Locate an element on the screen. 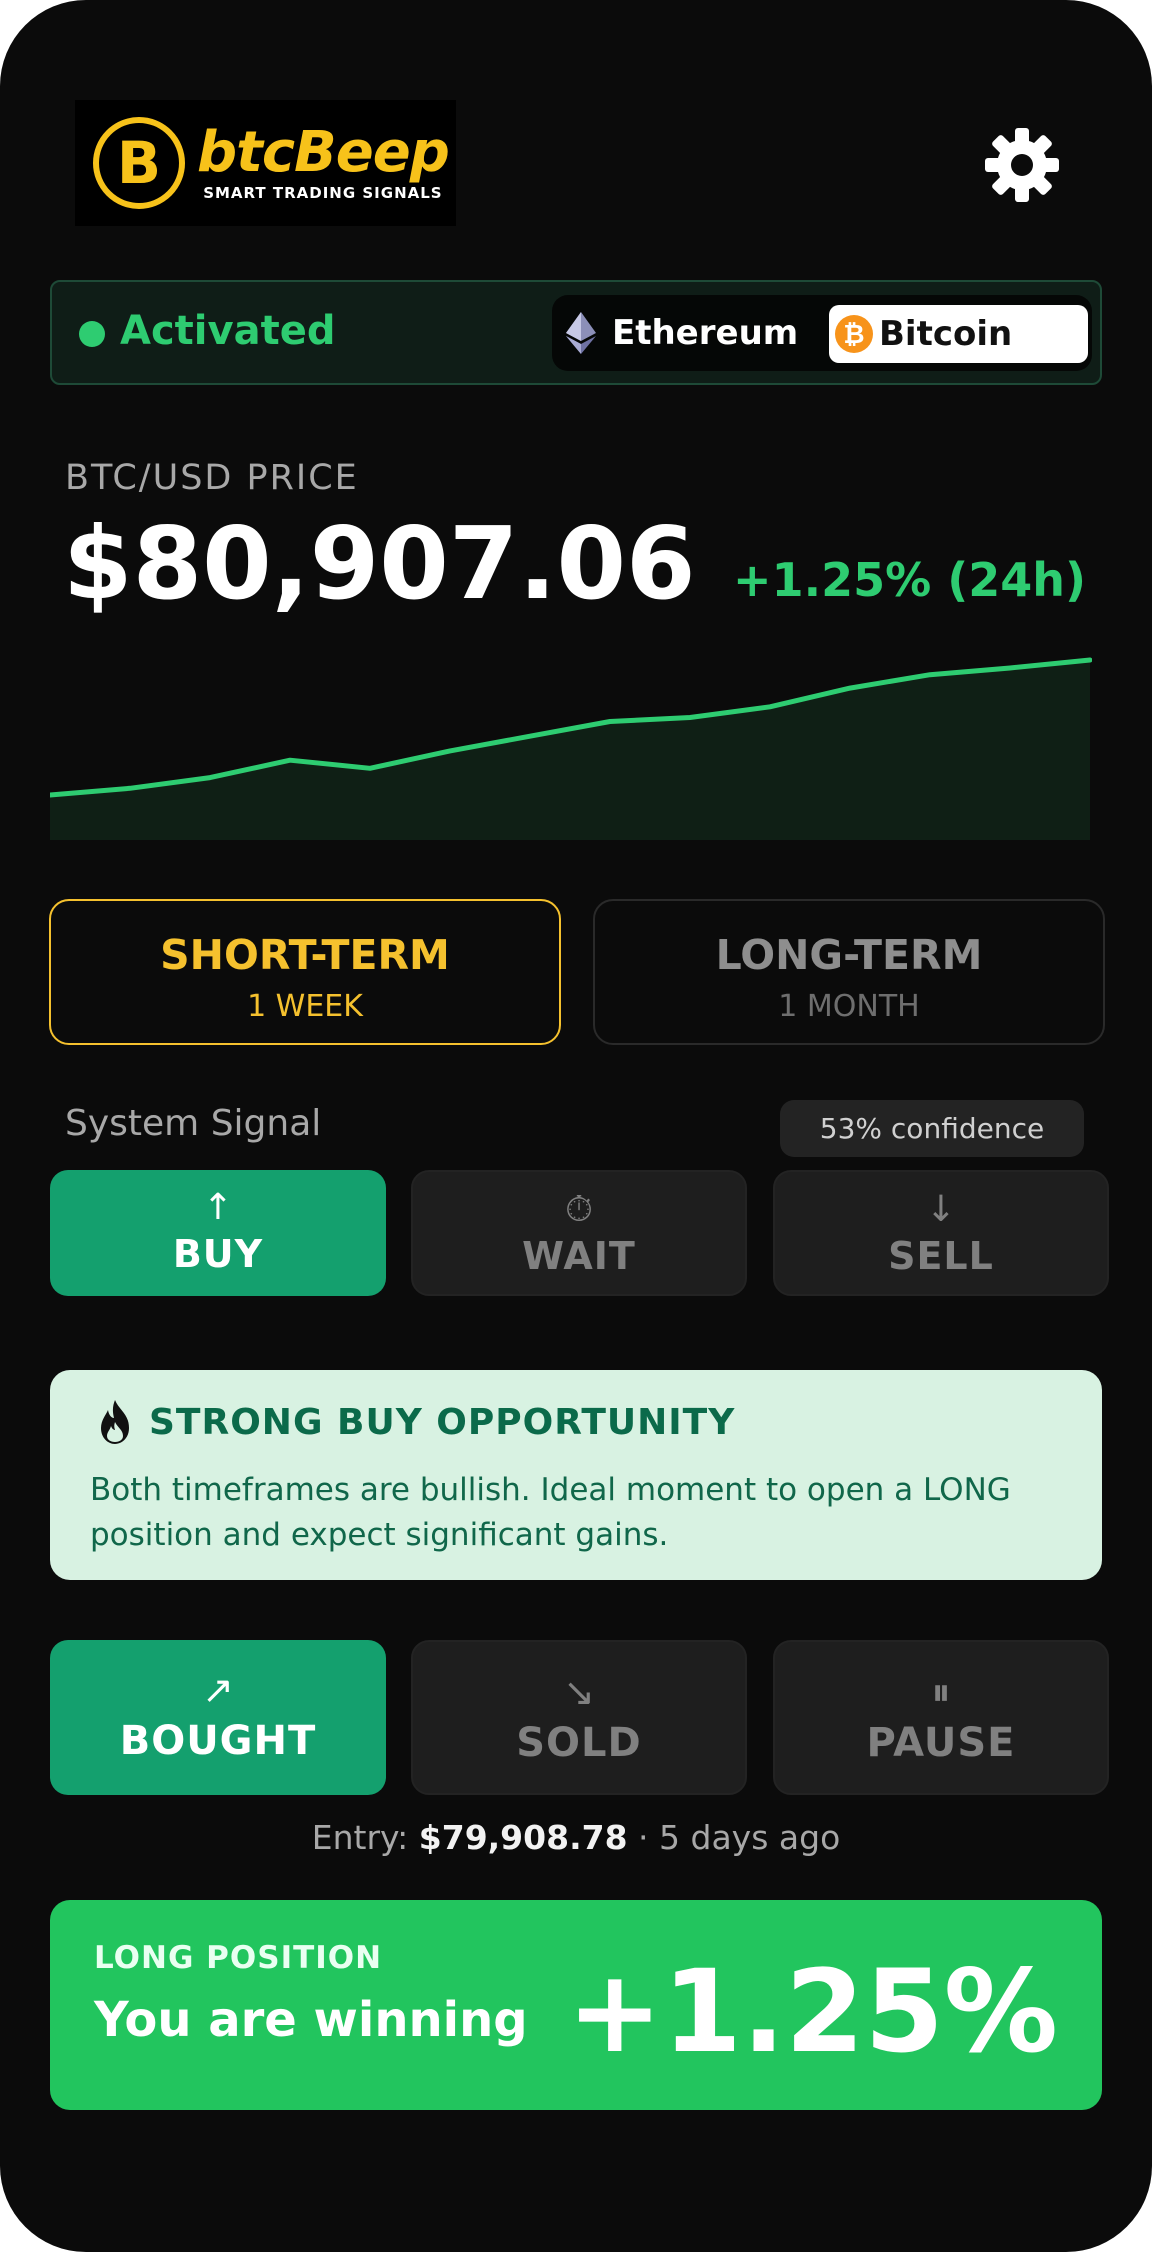 The height and width of the screenshot is (2252, 1152). position-card: LONG POSITION You are winning +1.25% is located at coordinates (576, 2005).